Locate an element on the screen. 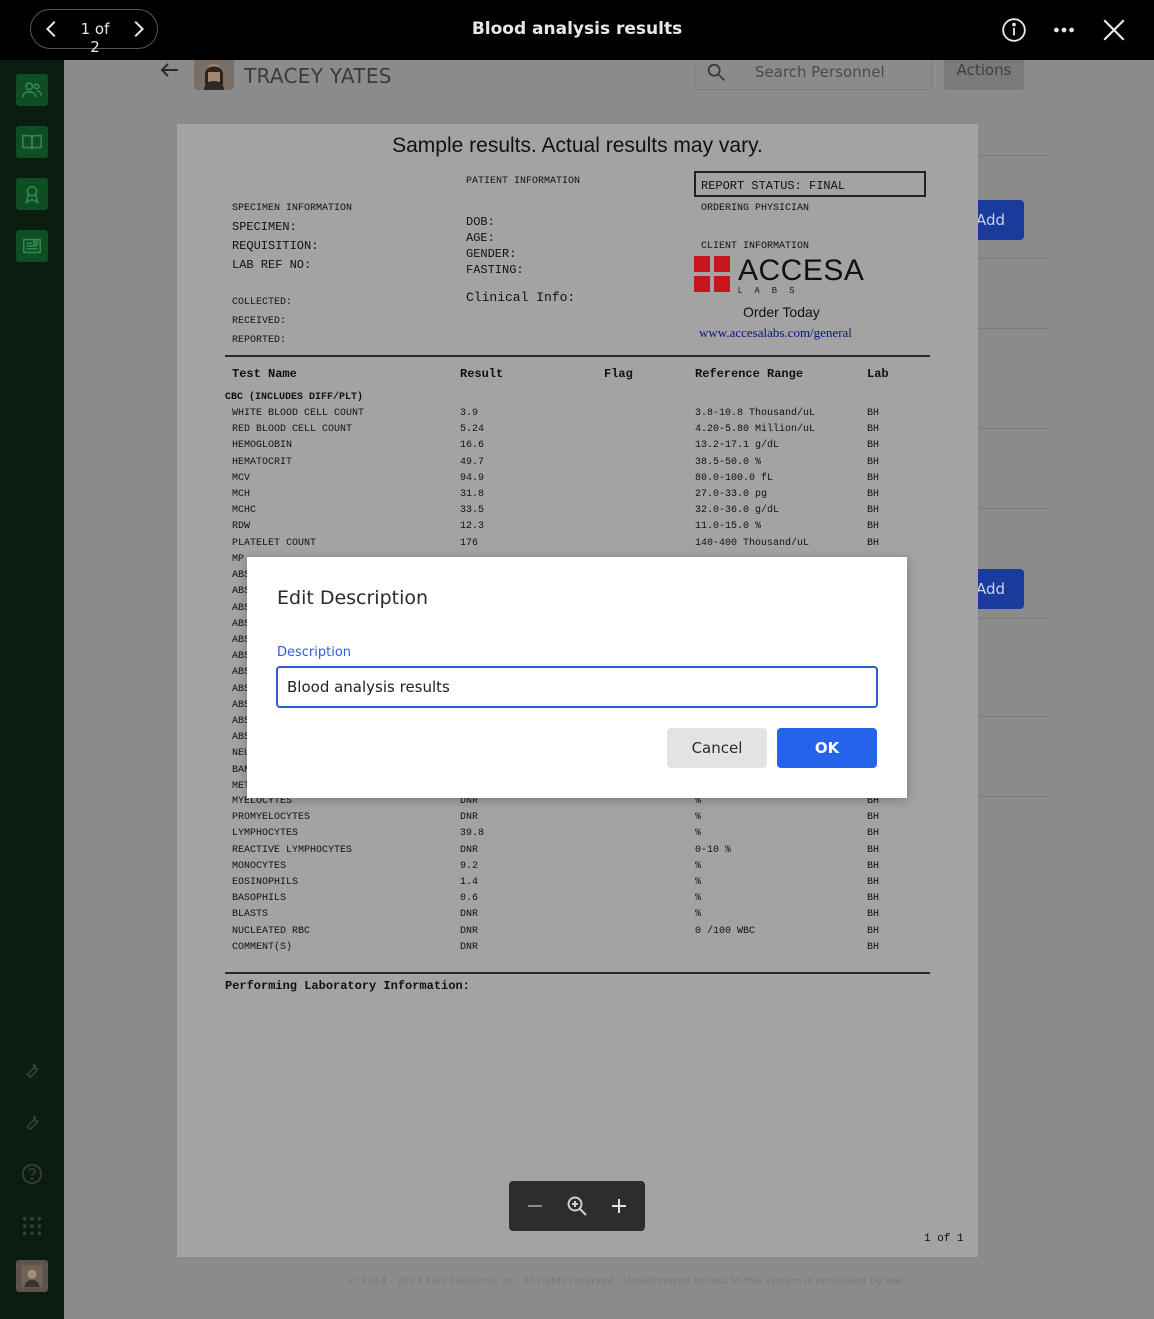  test-name-cell: HEMOGLOBIN is located at coordinates (262, 446).